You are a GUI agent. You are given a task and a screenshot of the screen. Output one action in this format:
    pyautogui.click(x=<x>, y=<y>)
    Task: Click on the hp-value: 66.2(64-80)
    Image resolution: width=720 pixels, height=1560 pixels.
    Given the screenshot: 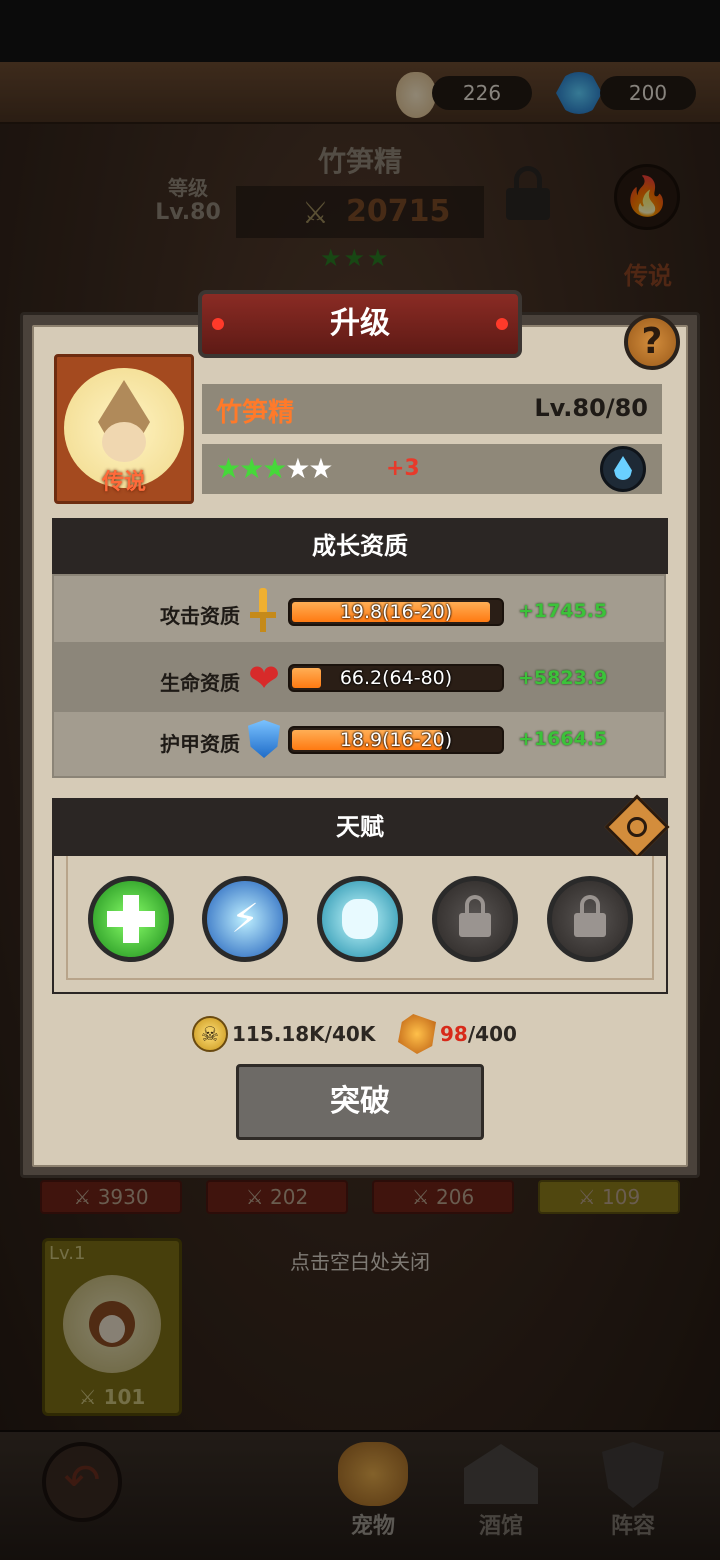 What is the action you would take?
    pyautogui.click(x=396, y=678)
    